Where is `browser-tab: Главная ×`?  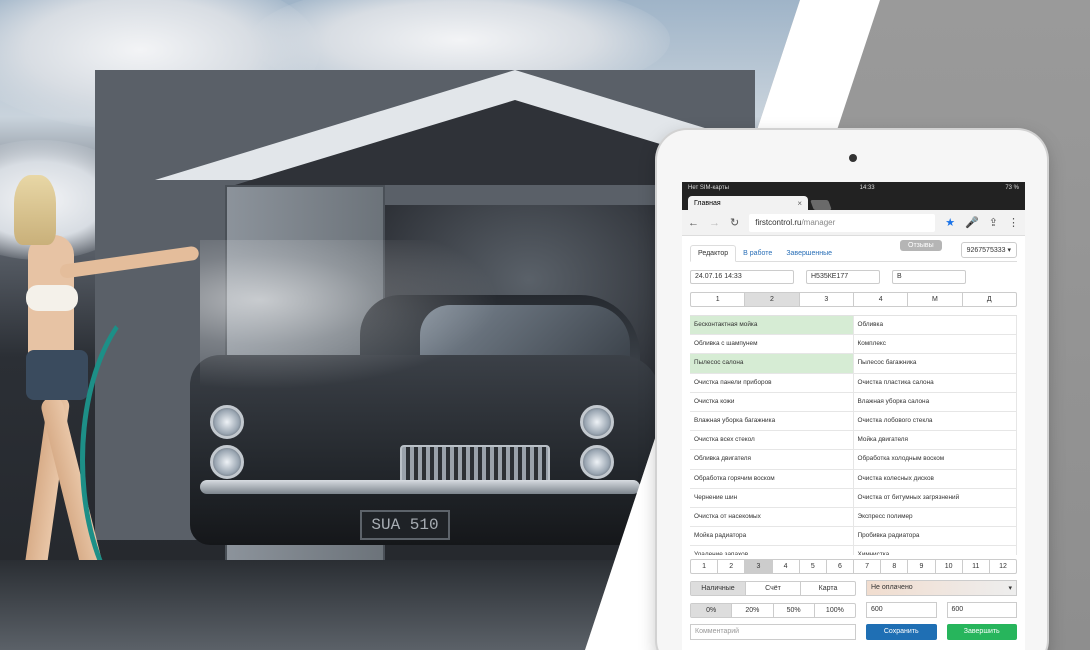 browser-tab: Главная × is located at coordinates (748, 203).